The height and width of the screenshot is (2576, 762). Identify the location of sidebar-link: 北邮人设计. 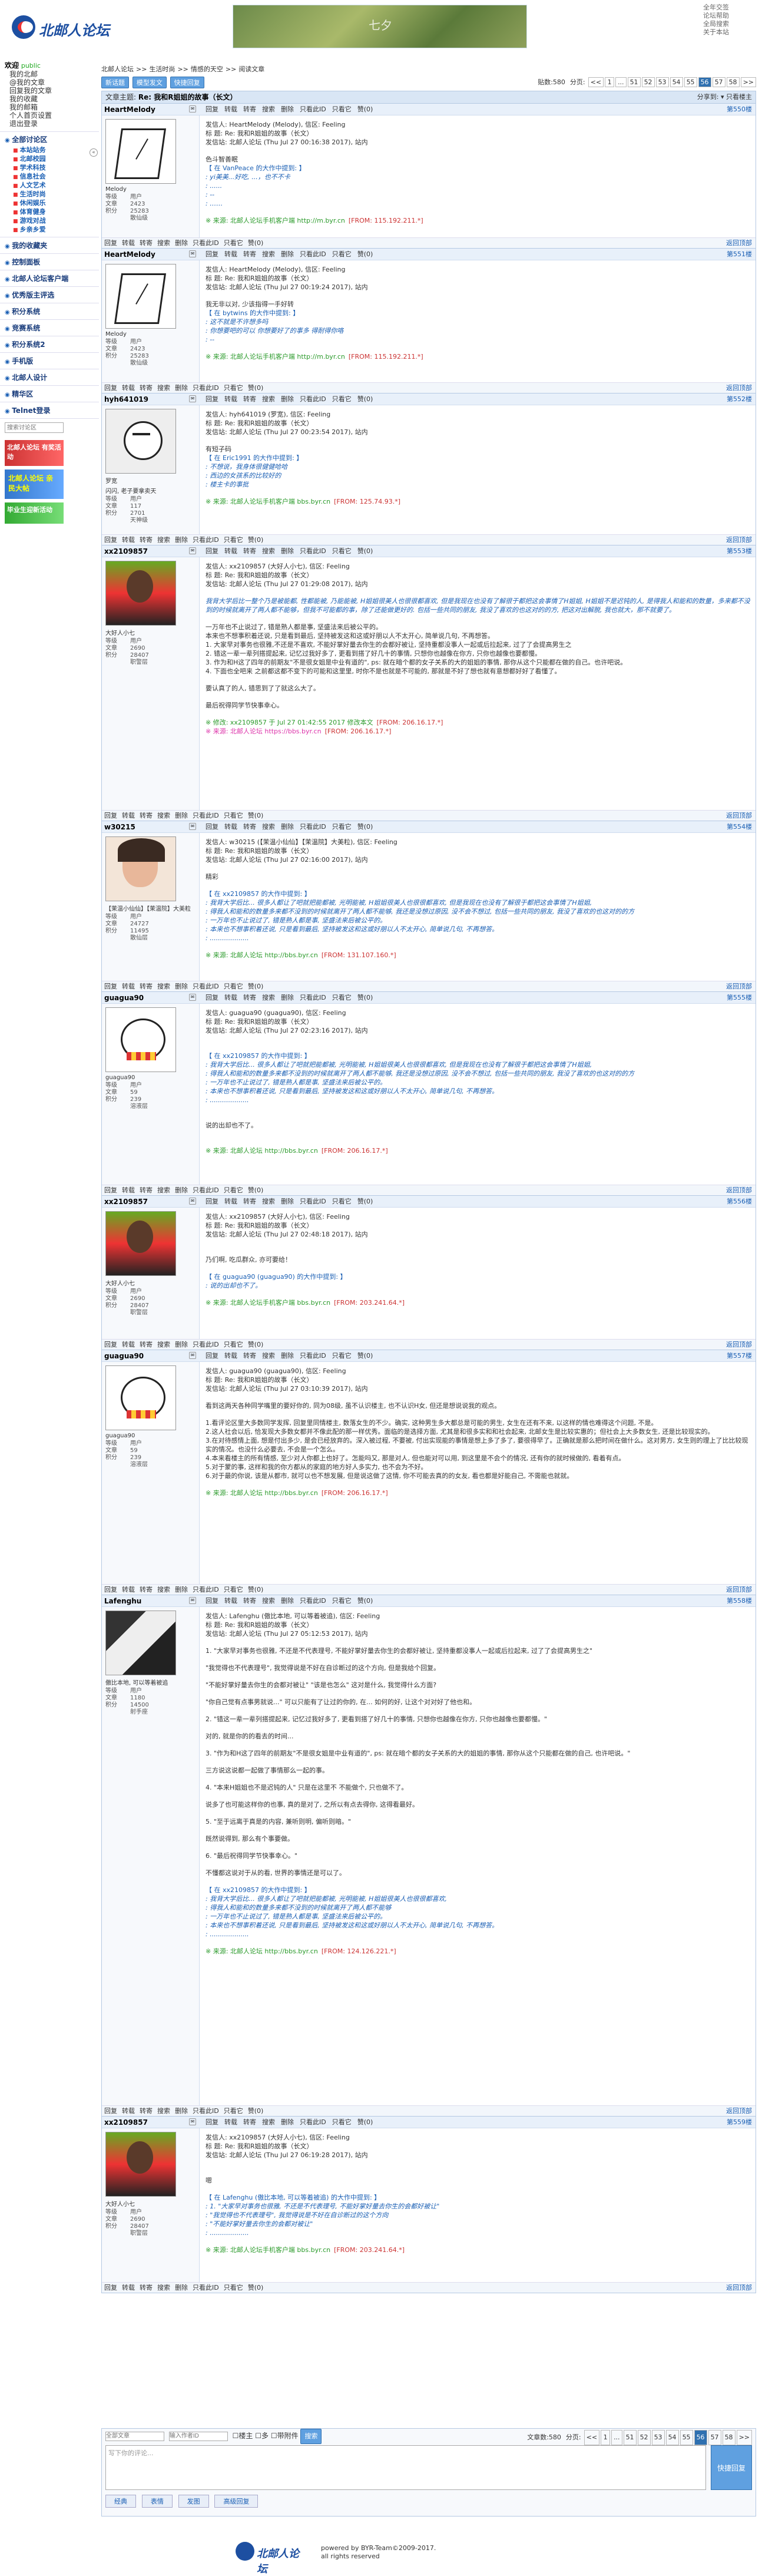
(49, 377).